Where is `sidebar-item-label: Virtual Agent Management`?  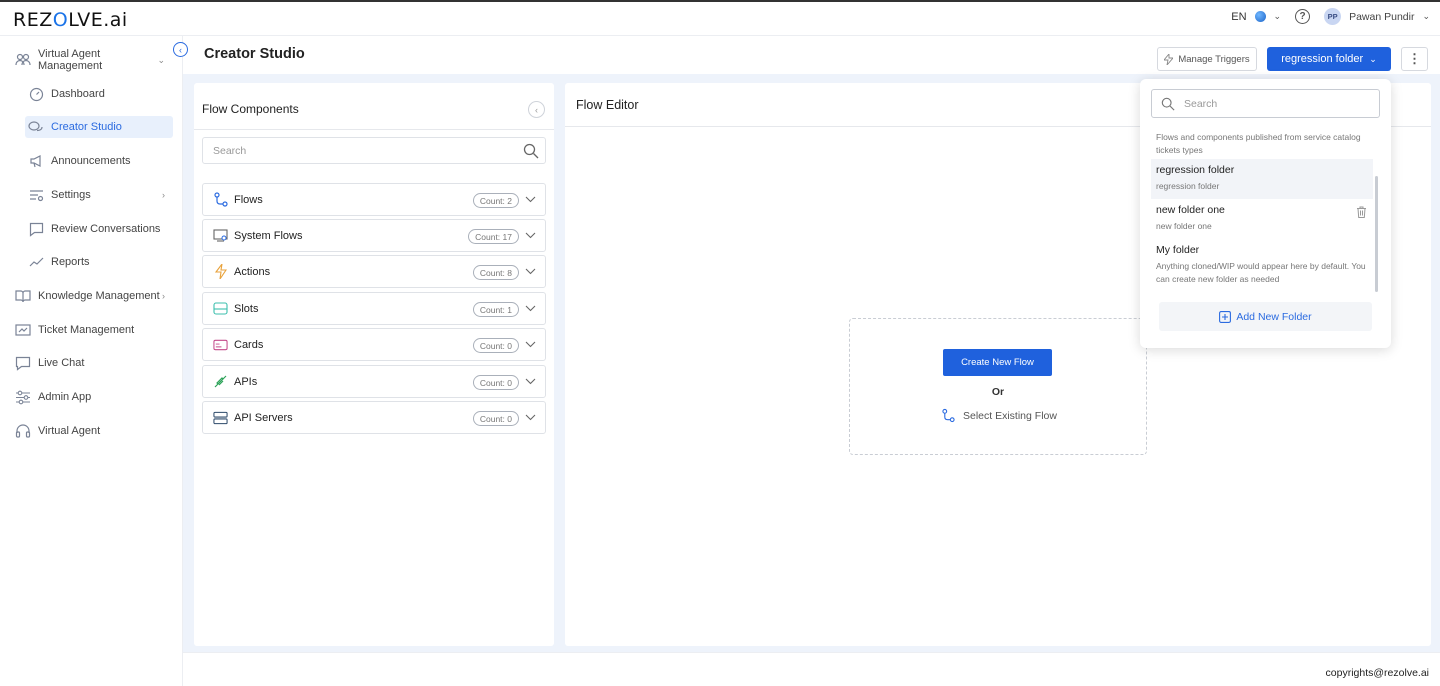 sidebar-item-label: Virtual Agent Management is located at coordinates (70, 60).